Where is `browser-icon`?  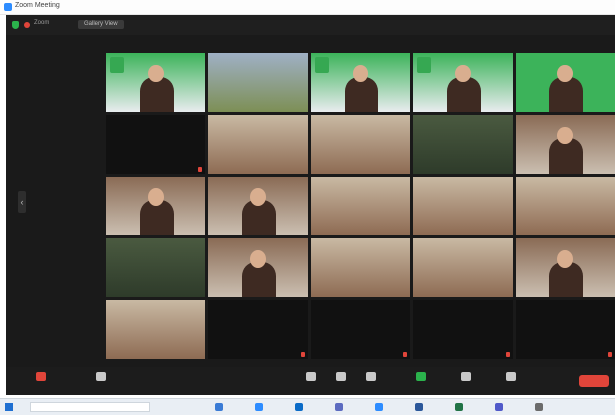
browser-icon is located at coordinates (259, 407).